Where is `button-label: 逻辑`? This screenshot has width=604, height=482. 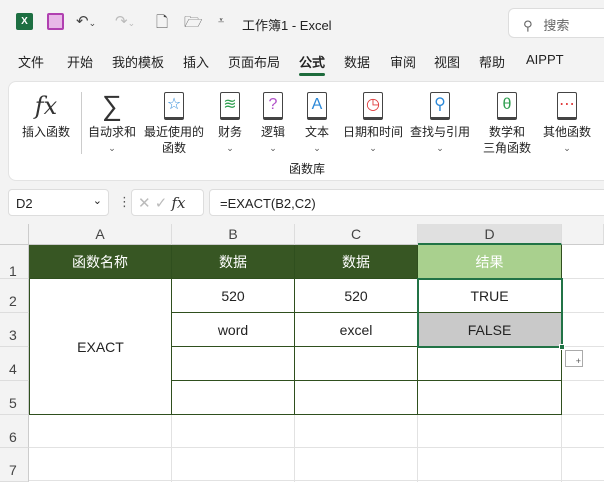 button-label: 逻辑 is located at coordinates (272, 132).